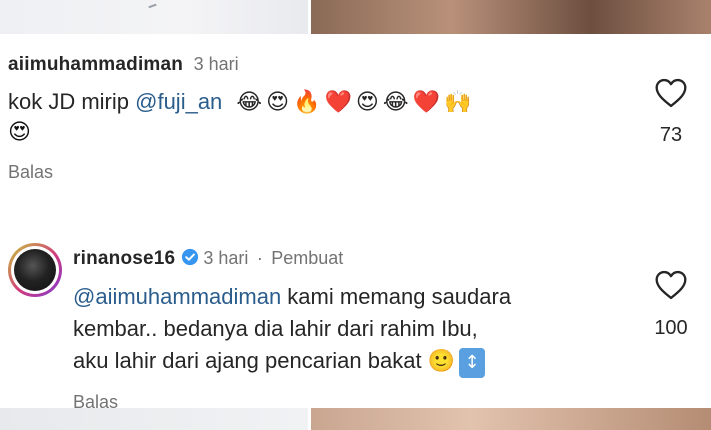 This screenshot has width=711, height=430. Describe the element at coordinates (250, 360) in the screenshot. I see `comment-text-line3: aku lahir dari ajang pencarian bakat` at that location.